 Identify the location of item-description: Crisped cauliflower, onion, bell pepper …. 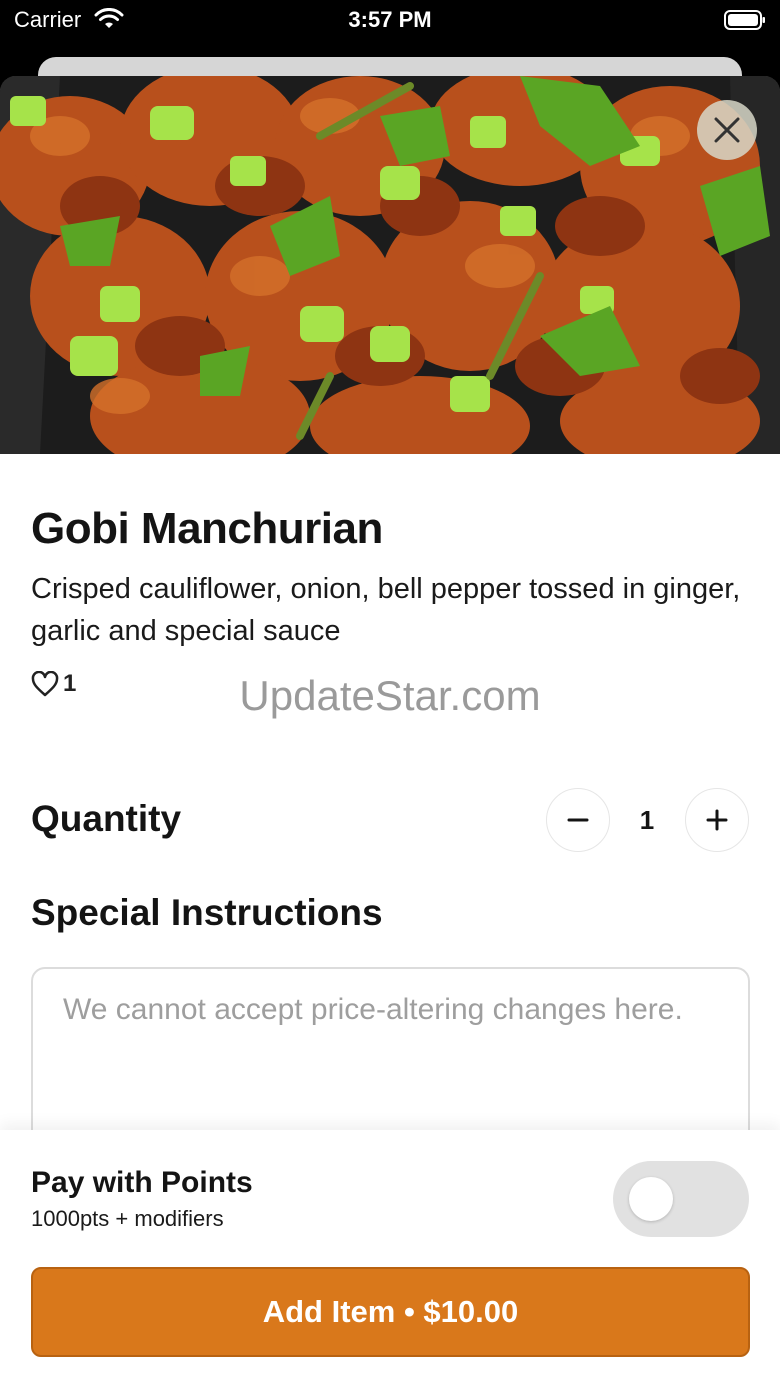
(386, 610).